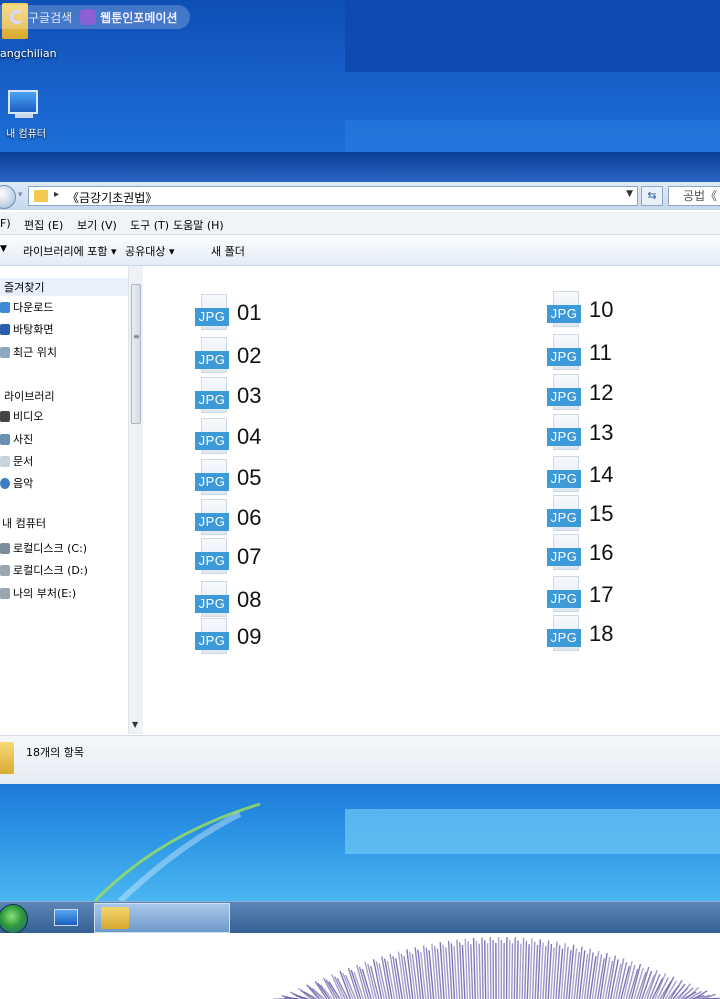 The height and width of the screenshot is (999, 720). I want to click on refresh-button: ⇆, so click(652, 196).